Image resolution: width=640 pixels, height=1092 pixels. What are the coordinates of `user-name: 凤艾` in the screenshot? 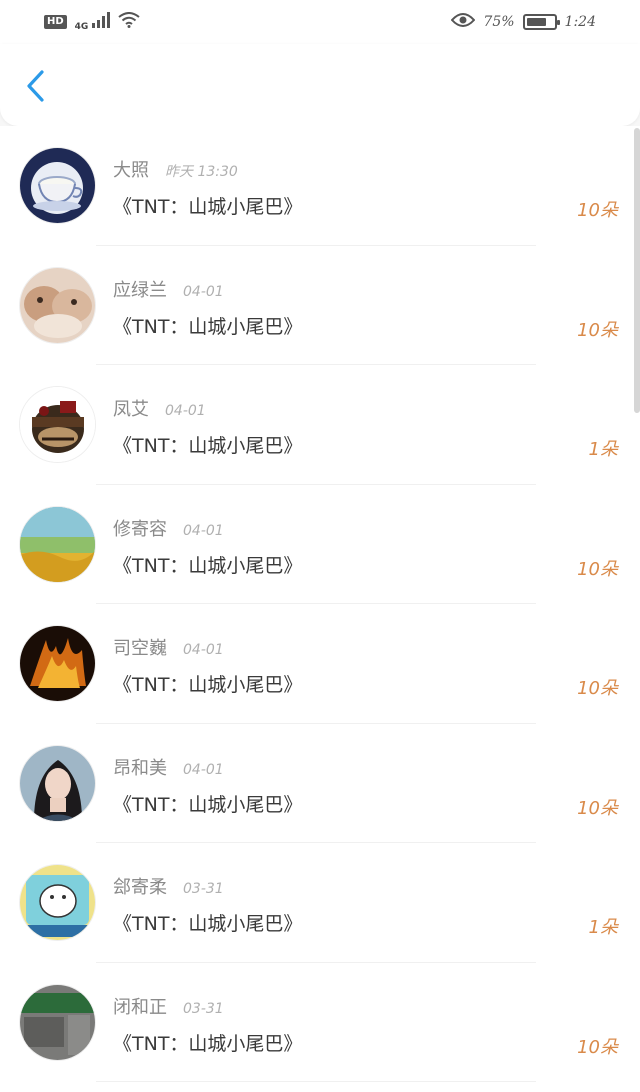 It's located at (131, 409).